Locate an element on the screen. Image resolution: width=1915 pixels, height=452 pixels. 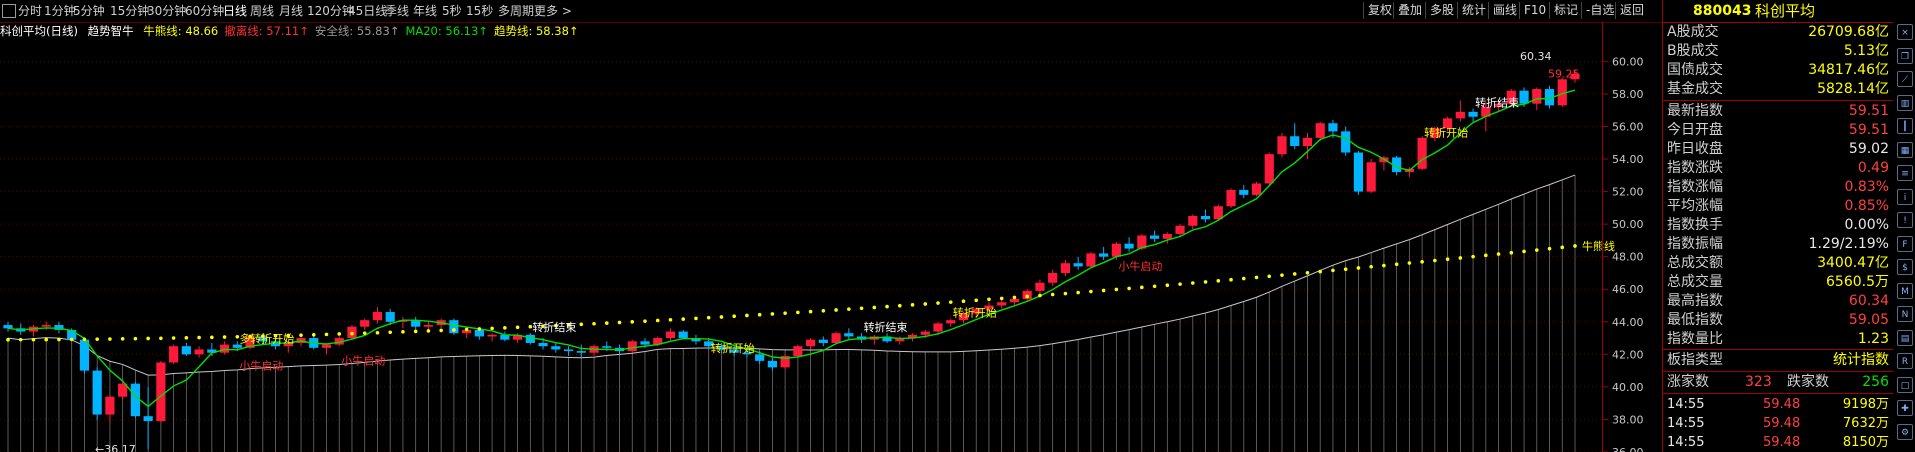
period-tab-4: 30分钟 is located at coordinates (166, 11).